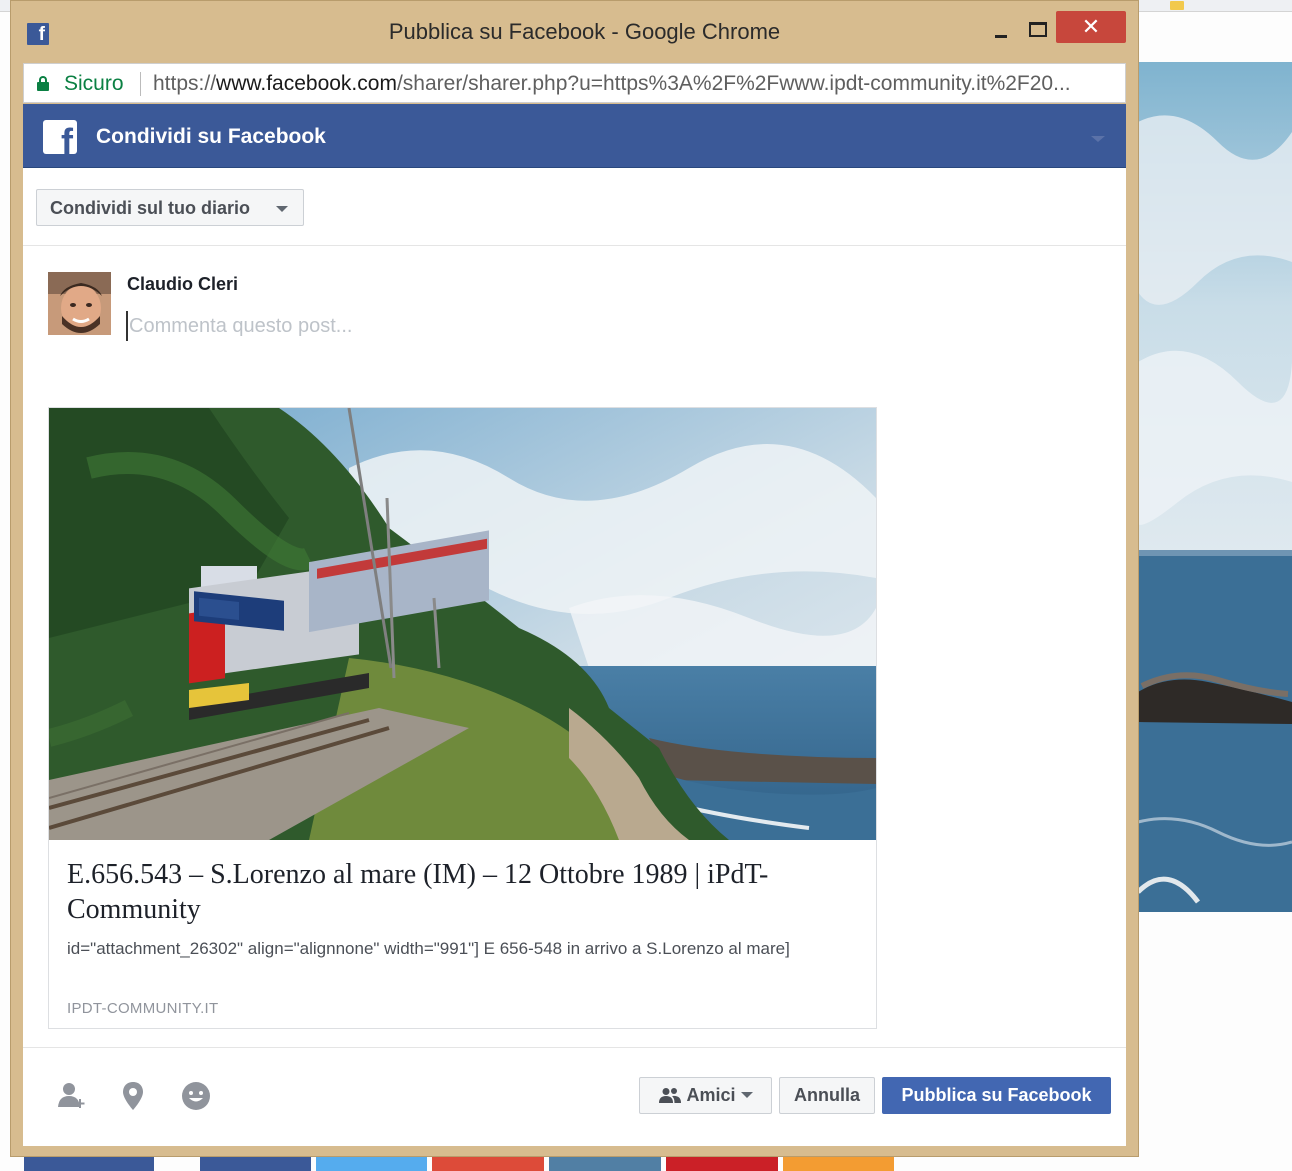 The width and height of the screenshot is (1292, 1171). Describe the element at coordinates (827, 1095) in the screenshot. I see `cancel-button: Annulla` at that location.